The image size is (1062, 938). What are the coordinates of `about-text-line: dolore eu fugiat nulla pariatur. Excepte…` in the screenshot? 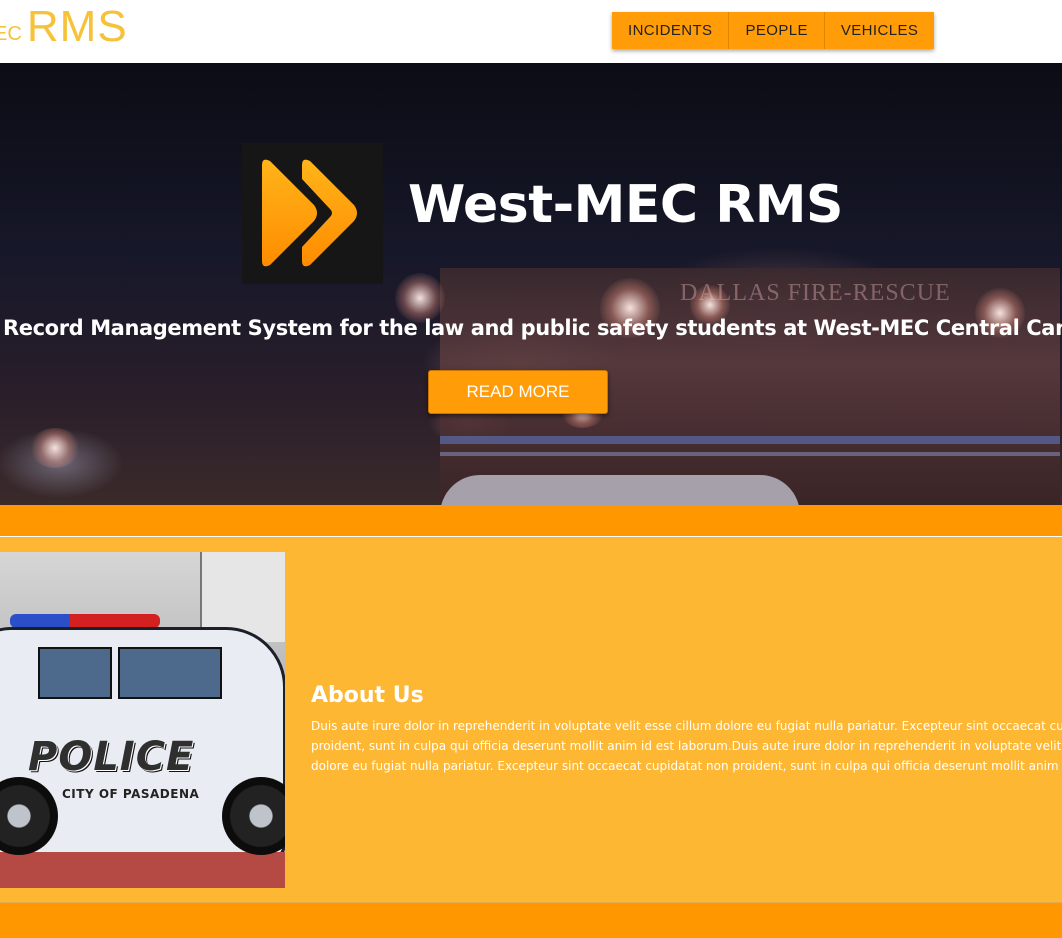 It's located at (686, 766).